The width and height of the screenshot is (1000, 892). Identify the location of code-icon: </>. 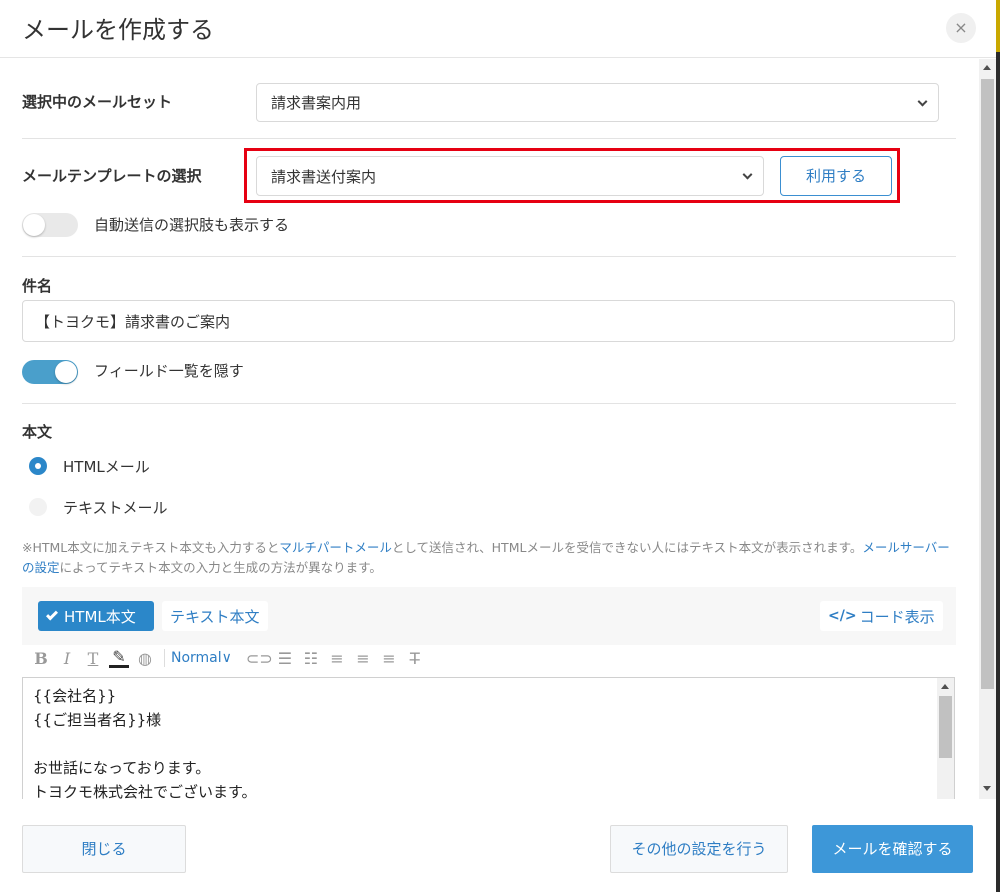
(842, 616).